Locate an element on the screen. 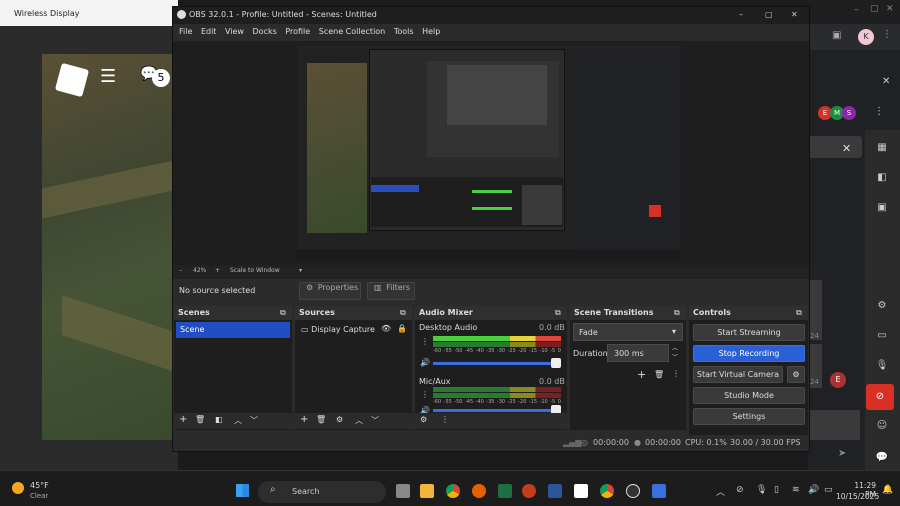 This screenshot has height=506, width=900. menu-scene-collection: Scene Collection is located at coordinates (352, 31).